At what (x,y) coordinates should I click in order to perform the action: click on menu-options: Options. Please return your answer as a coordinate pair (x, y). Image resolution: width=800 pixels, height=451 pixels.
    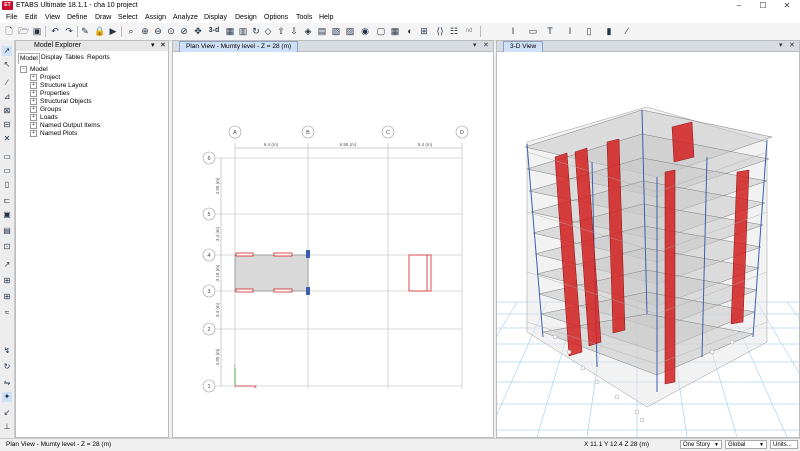
    Looking at the image, I should click on (276, 17).